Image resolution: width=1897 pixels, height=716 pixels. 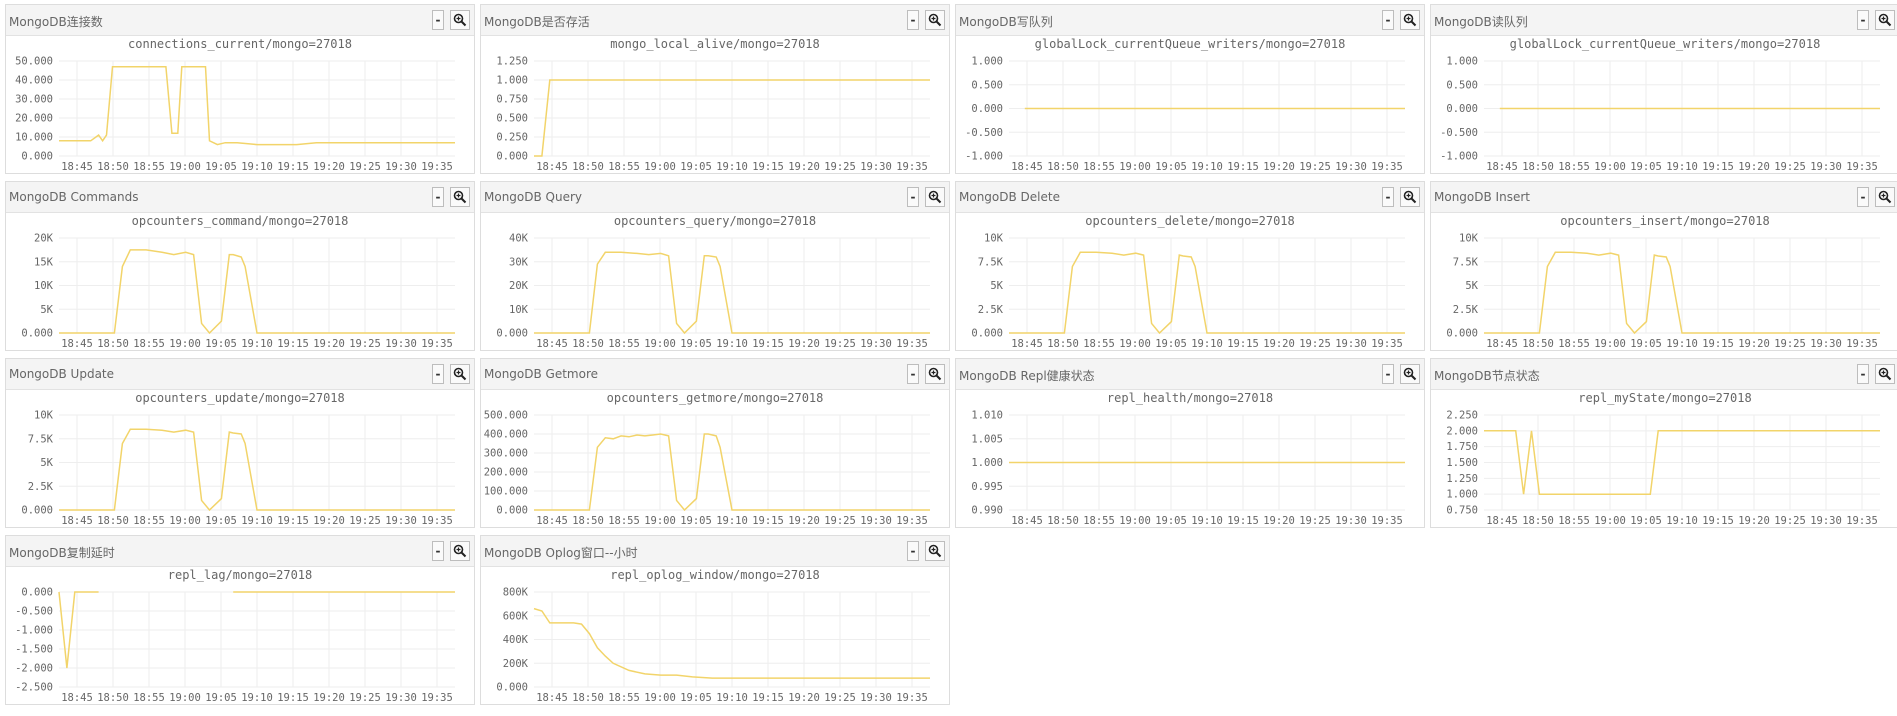 What do you see at coordinates (1009, 197) in the screenshot?
I see `panel-title: MongoDB Delete` at bounding box center [1009, 197].